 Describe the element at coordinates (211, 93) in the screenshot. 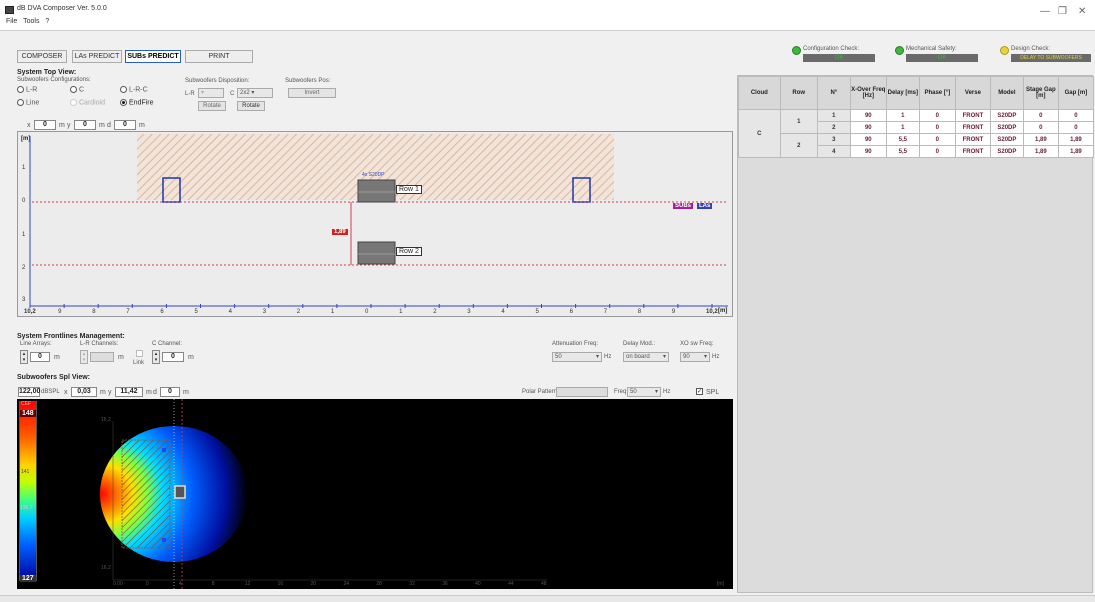

I see `disposition-lr-select: ▾` at that location.